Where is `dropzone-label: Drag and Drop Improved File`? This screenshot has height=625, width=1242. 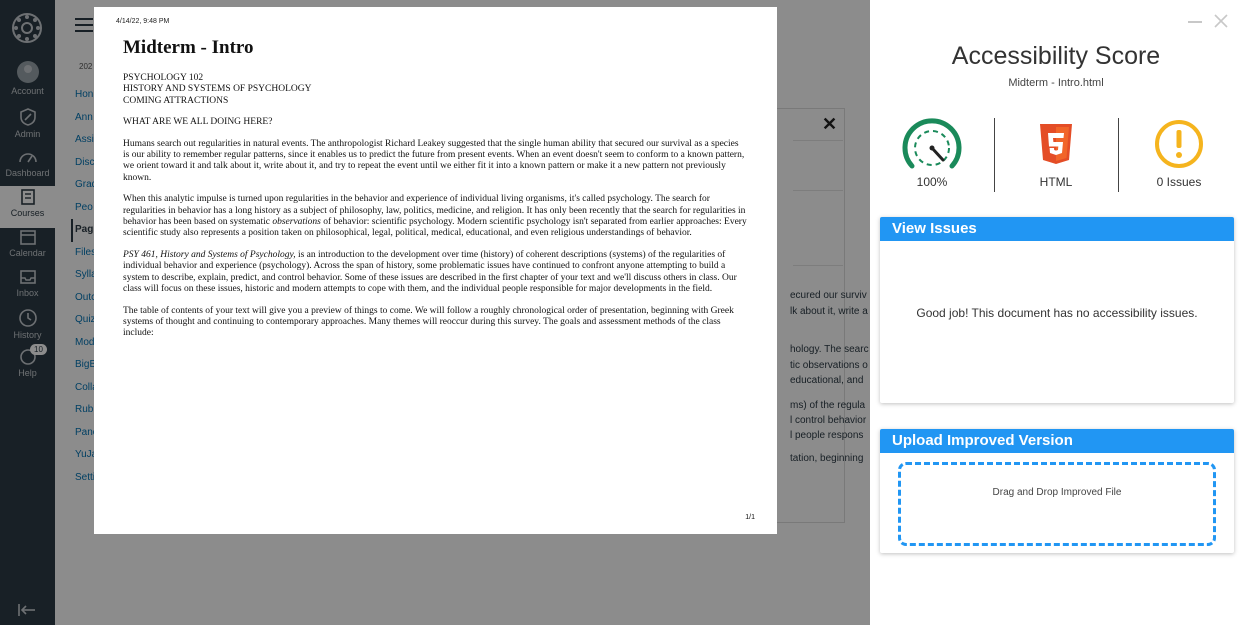
dropzone-label: Drag and Drop Improved File is located at coordinates (1057, 492).